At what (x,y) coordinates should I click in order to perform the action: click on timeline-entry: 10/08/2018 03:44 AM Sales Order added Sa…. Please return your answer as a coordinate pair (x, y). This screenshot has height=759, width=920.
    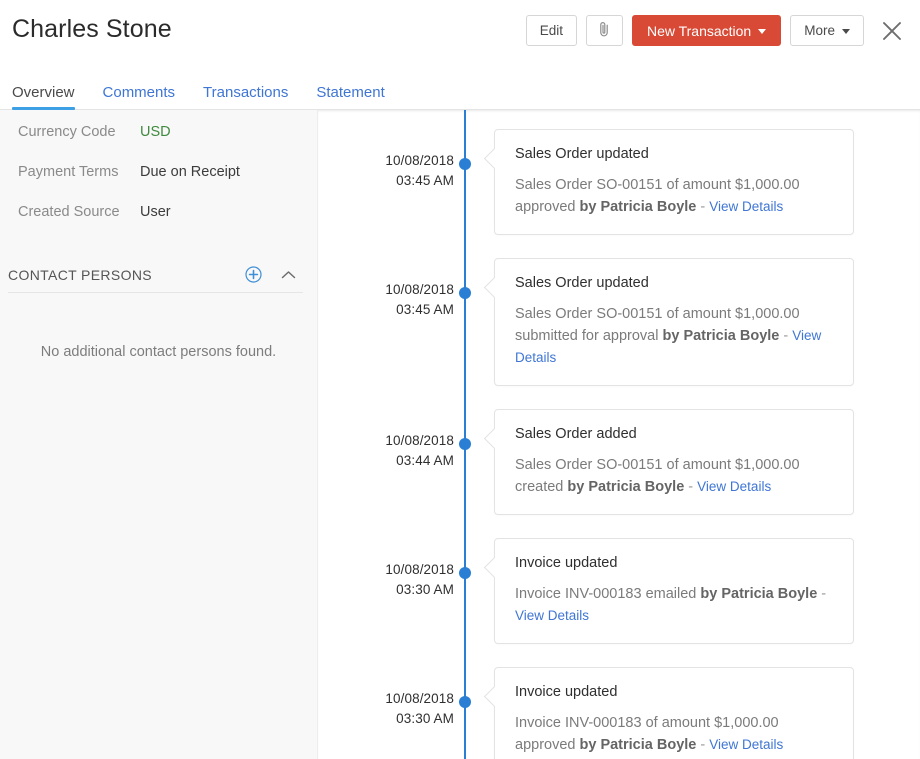
    Looking at the image, I should click on (619, 462).